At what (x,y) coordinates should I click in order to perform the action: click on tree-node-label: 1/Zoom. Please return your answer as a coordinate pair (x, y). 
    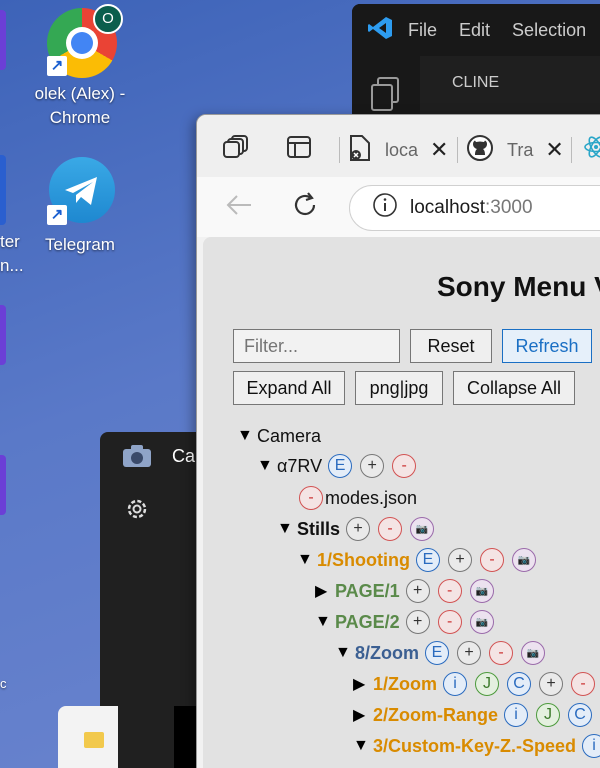
    Looking at the image, I should click on (405, 683).